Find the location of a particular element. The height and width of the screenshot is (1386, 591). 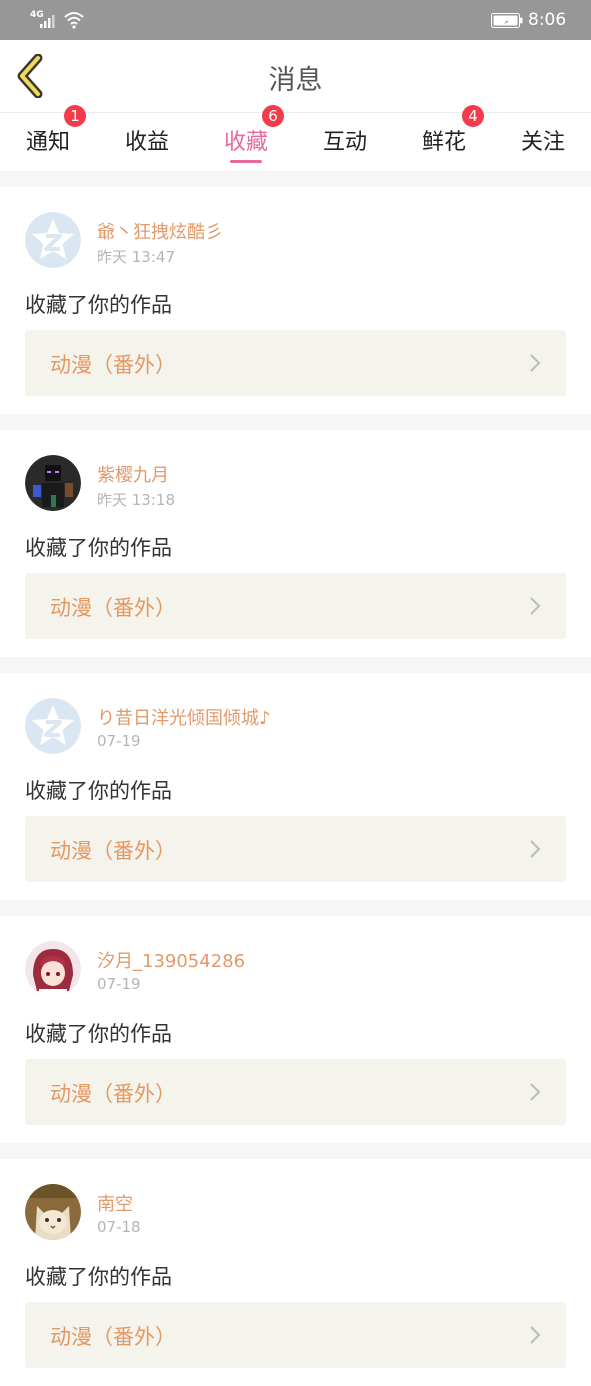

tab-flowers: 鲜花 4 is located at coordinates (444, 138).